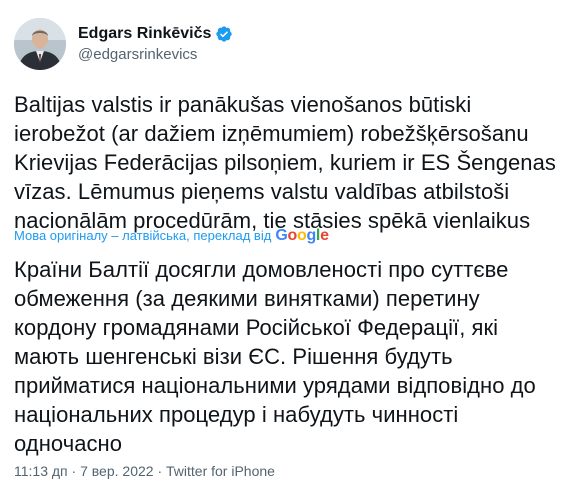 The image size is (576, 491). I want to click on author-display-name: Edgars Rinkēvičs, so click(144, 34).